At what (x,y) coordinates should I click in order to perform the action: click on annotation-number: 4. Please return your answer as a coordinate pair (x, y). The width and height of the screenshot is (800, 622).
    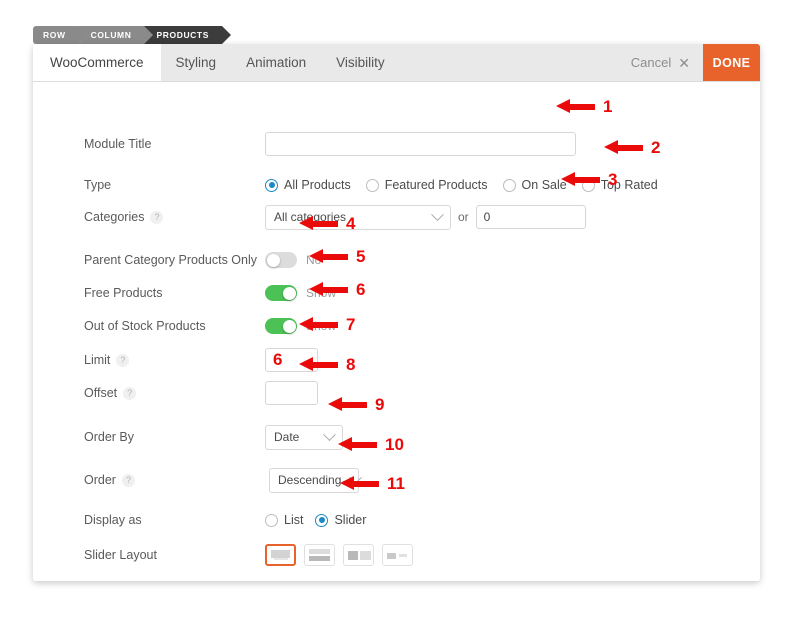
    Looking at the image, I should click on (351, 223).